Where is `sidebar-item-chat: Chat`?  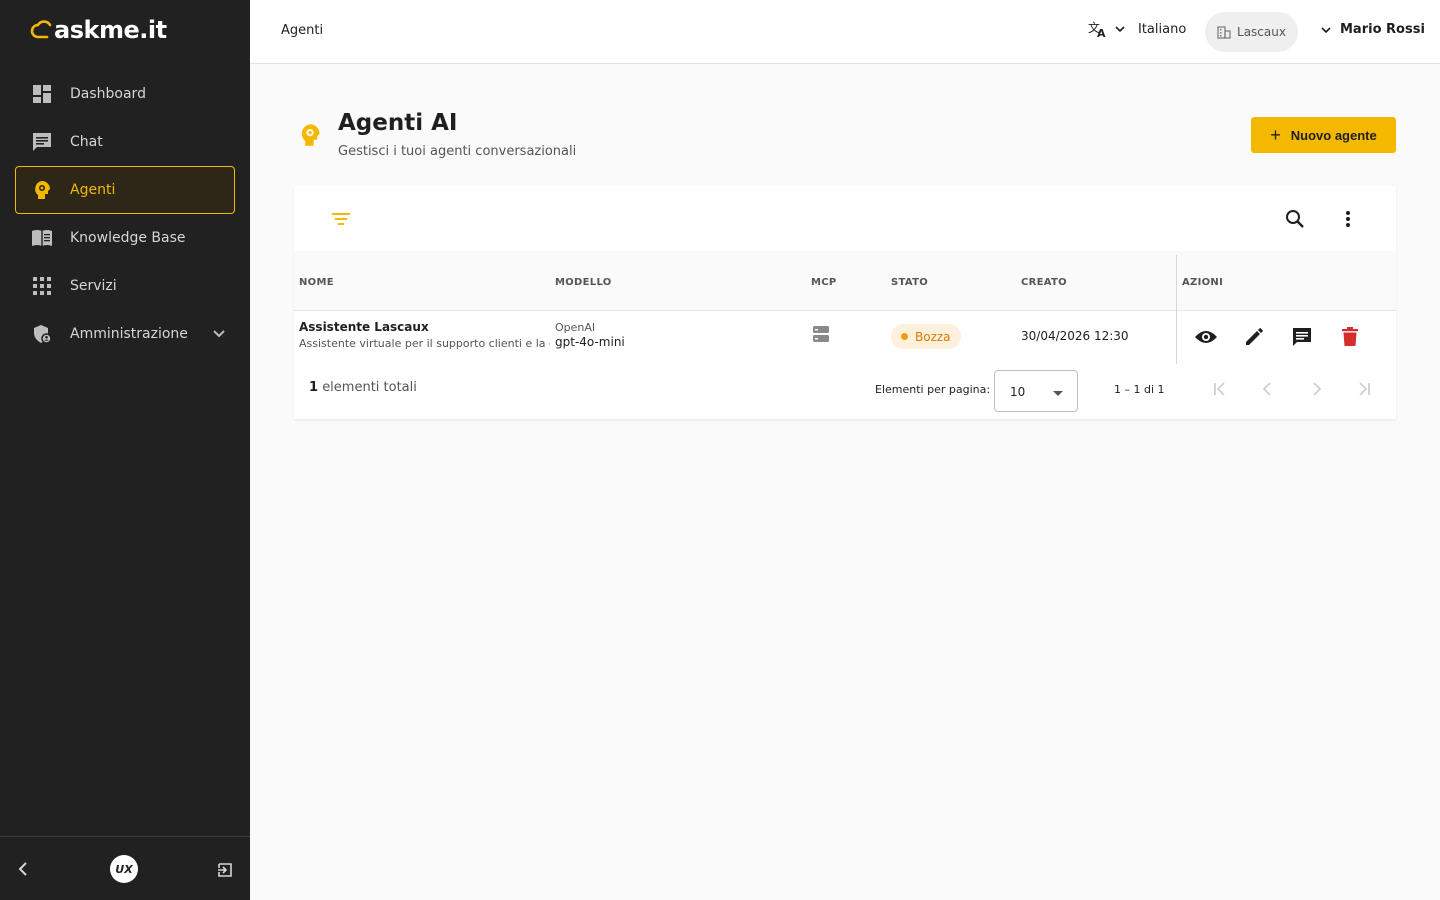 sidebar-item-chat: Chat is located at coordinates (125, 142).